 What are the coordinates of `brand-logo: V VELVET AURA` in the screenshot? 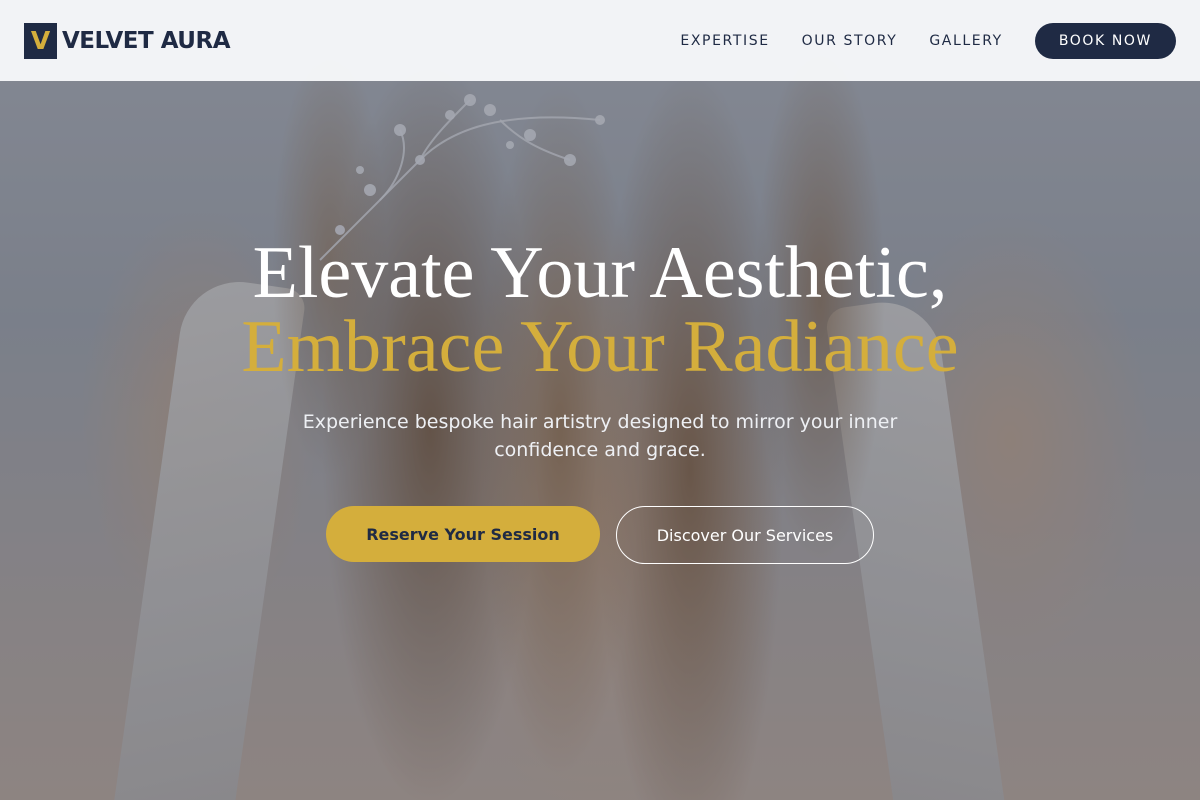 It's located at (127, 40).